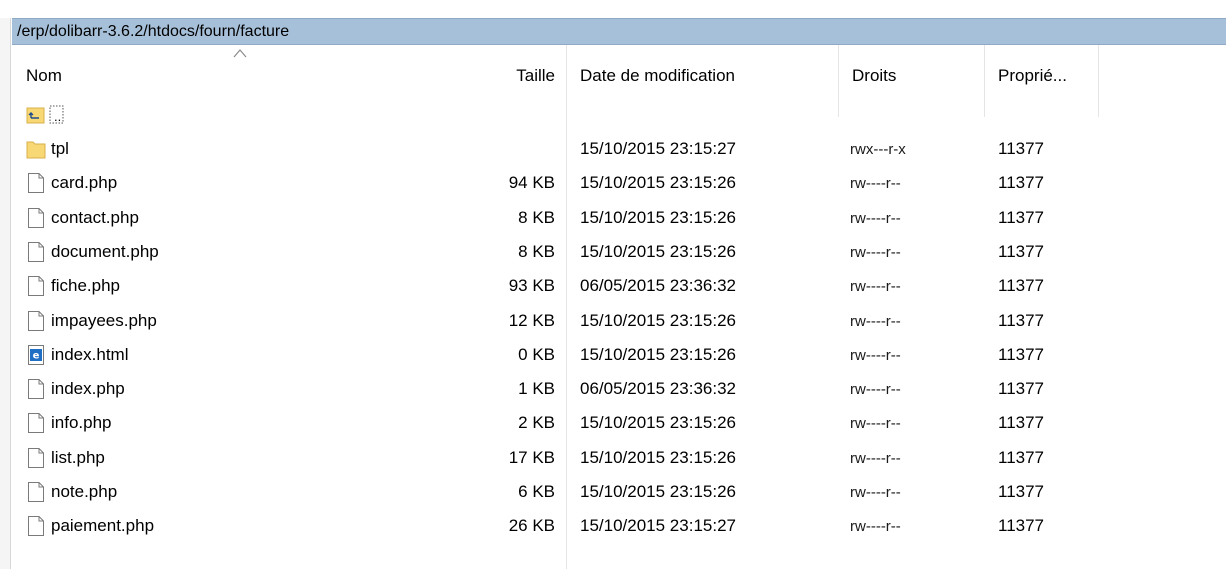 The width and height of the screenshot is (1226, 569). Describe the element at coordinates (103, 526) in the screenshot. I see `file-name: paiement.php` at that location.